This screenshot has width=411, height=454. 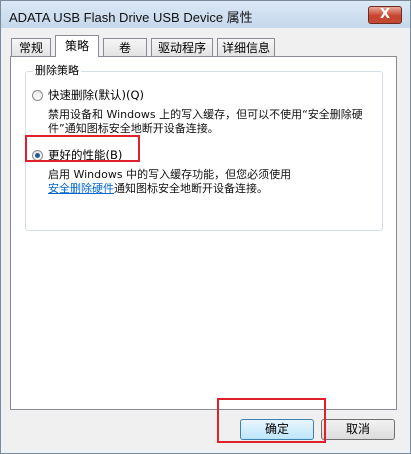 What do you see at coordinates (37, 155) in the screenshot?
I see `better-performance-radio` at bounding box center [37, 155].